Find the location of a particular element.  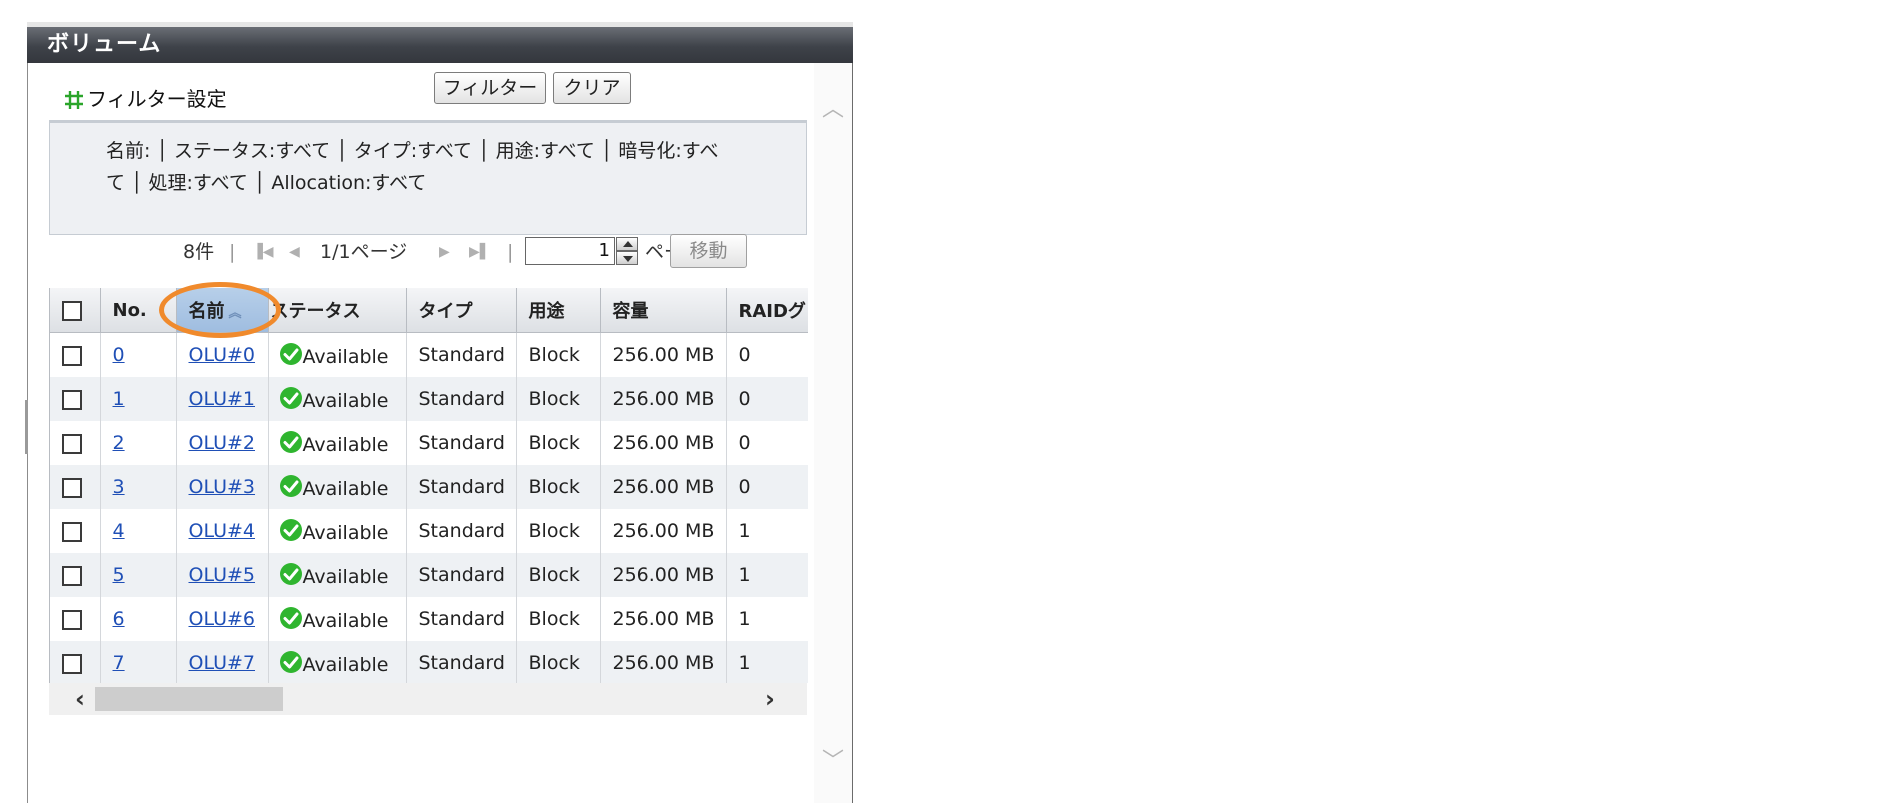

select-all-checkbox is located at coordinates (72, 310).